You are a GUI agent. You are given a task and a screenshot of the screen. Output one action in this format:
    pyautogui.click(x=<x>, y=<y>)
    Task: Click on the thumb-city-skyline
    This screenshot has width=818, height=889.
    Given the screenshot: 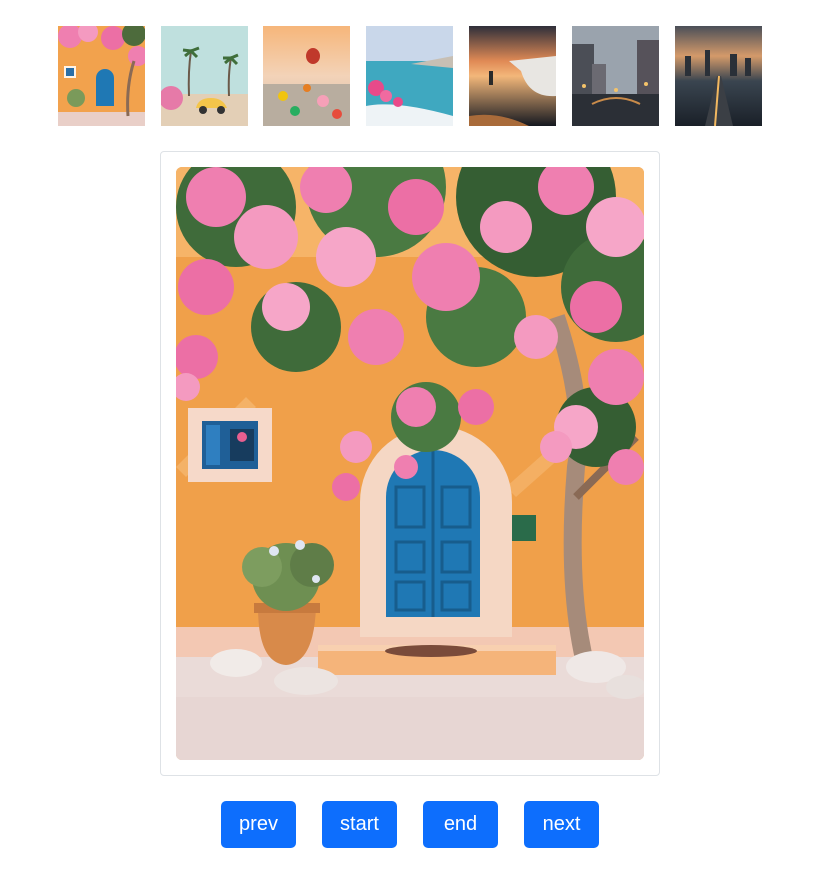 What is the action you would take?
    pyautogui.click(x=718, y=76)
    